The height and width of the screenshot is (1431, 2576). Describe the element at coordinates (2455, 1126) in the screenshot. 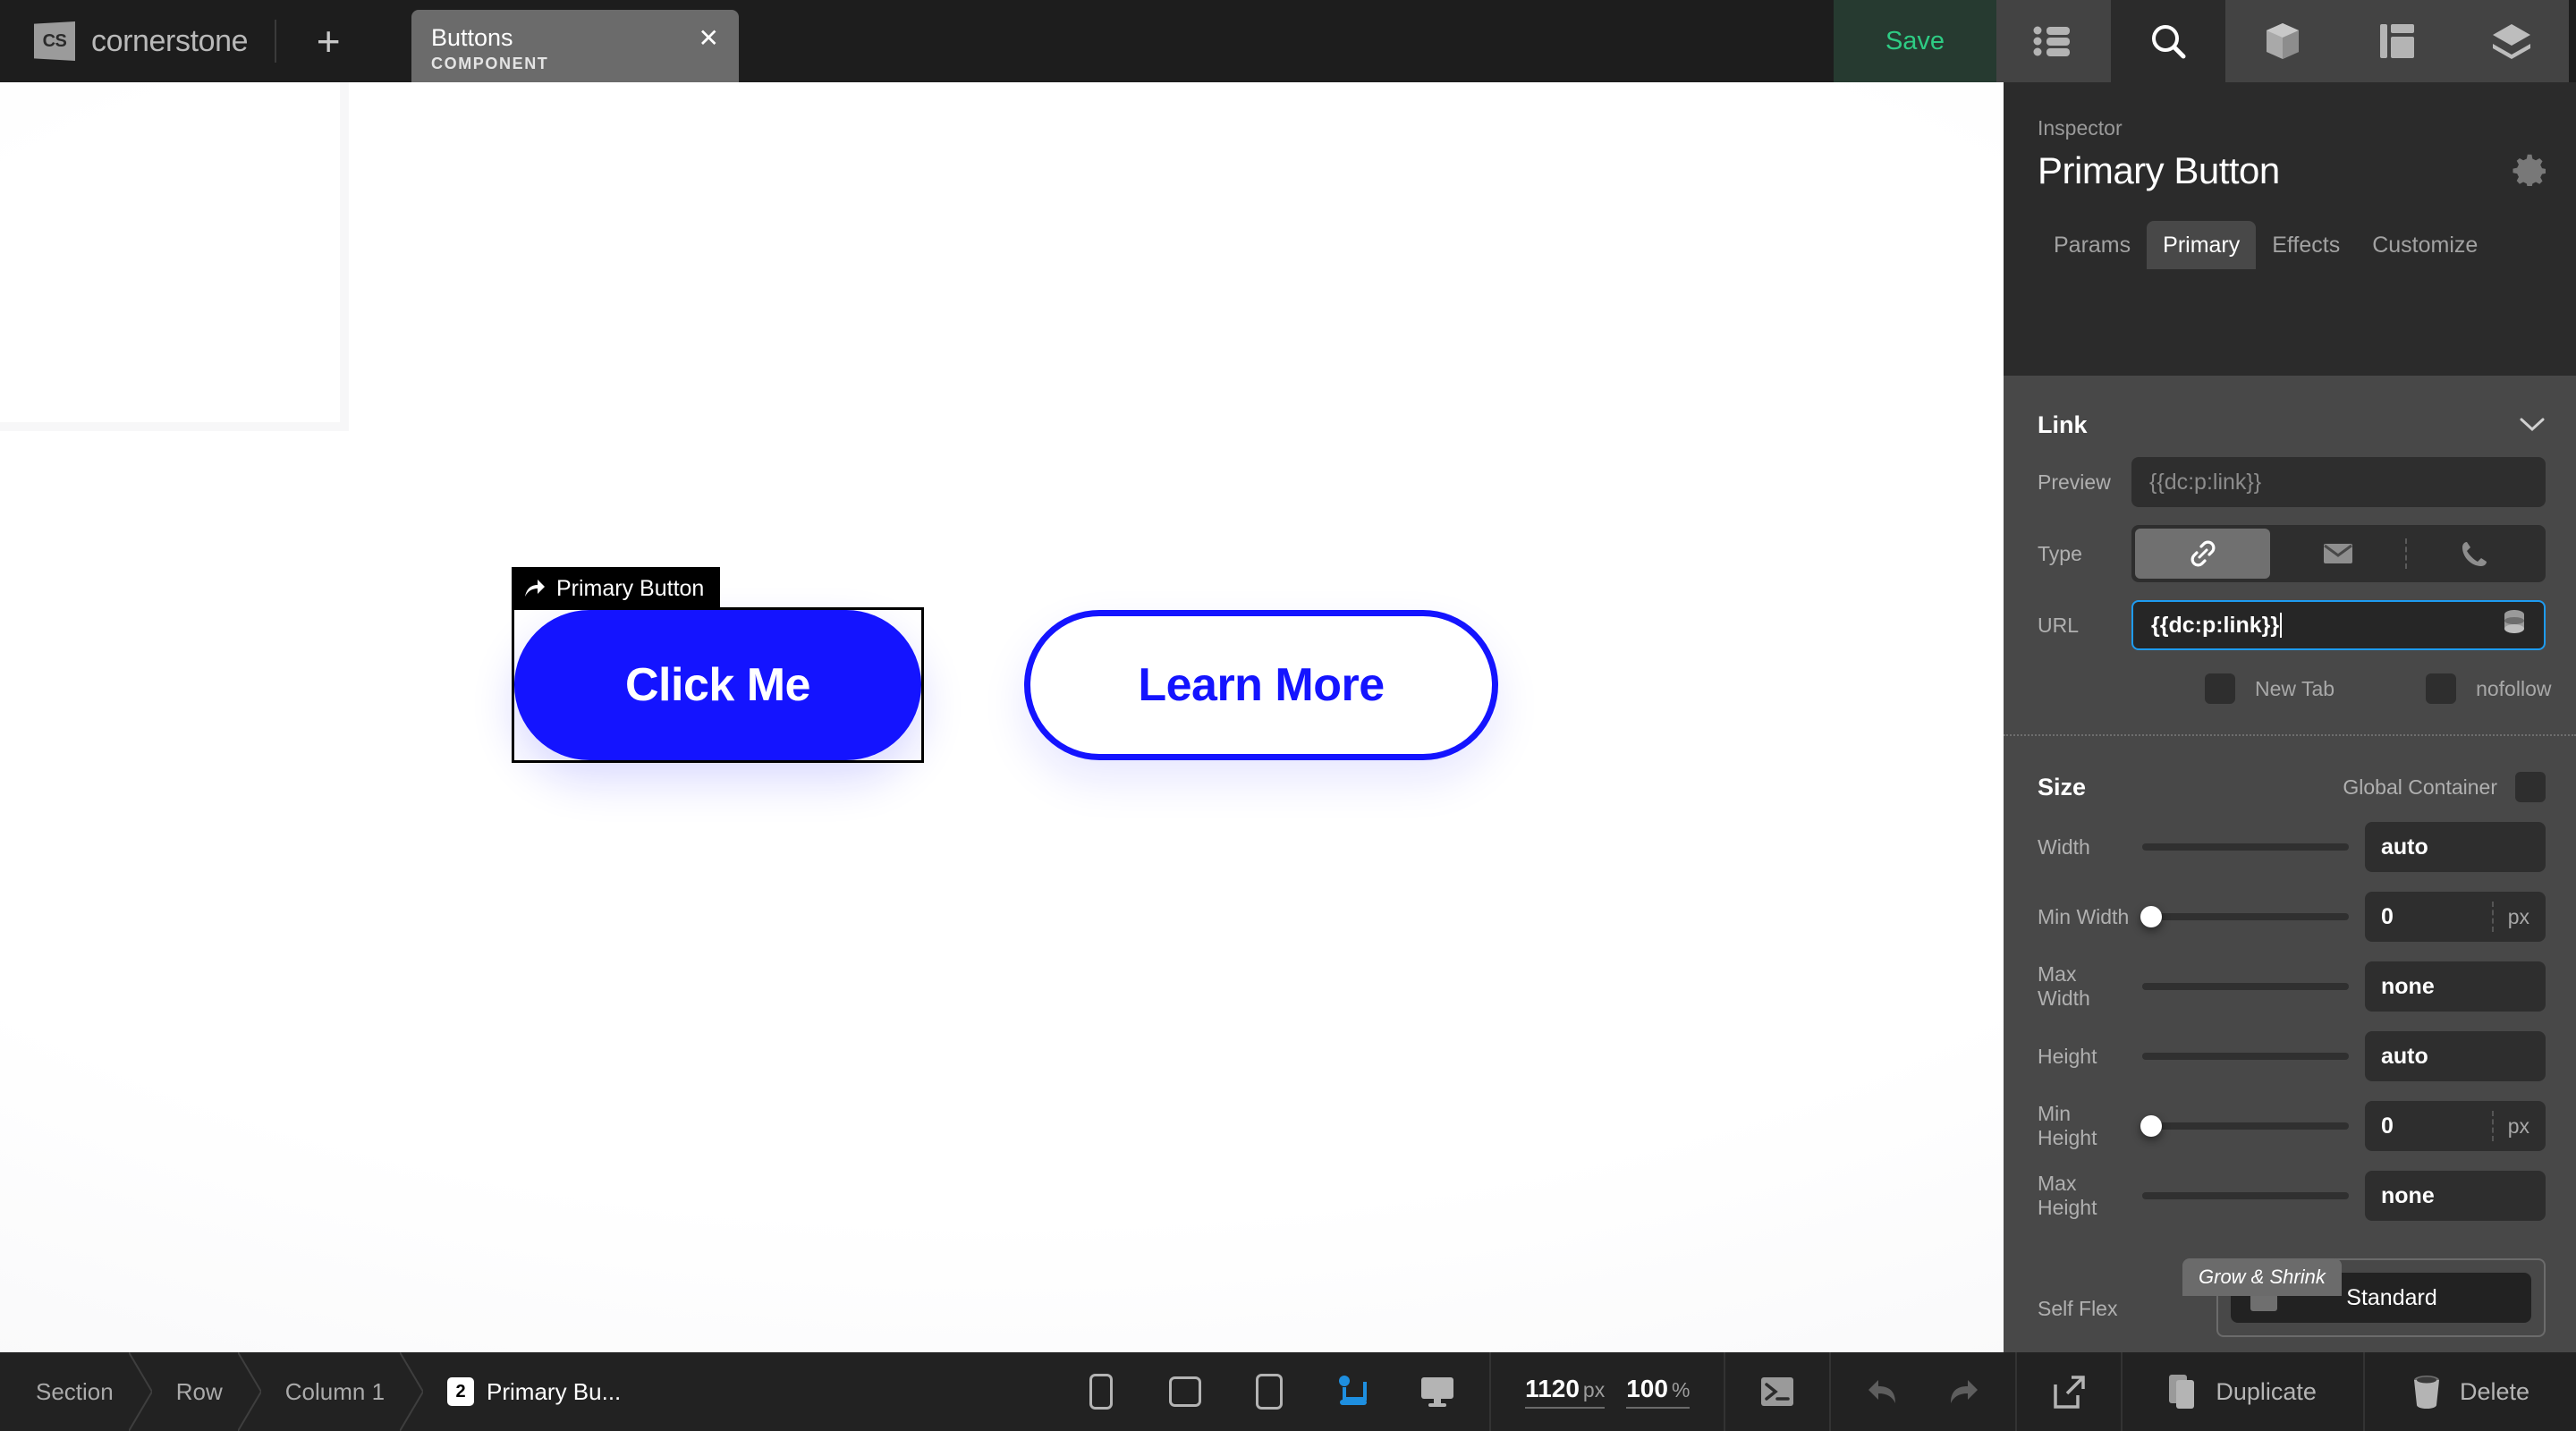

I see `min-height-input: 0 px` at that location.